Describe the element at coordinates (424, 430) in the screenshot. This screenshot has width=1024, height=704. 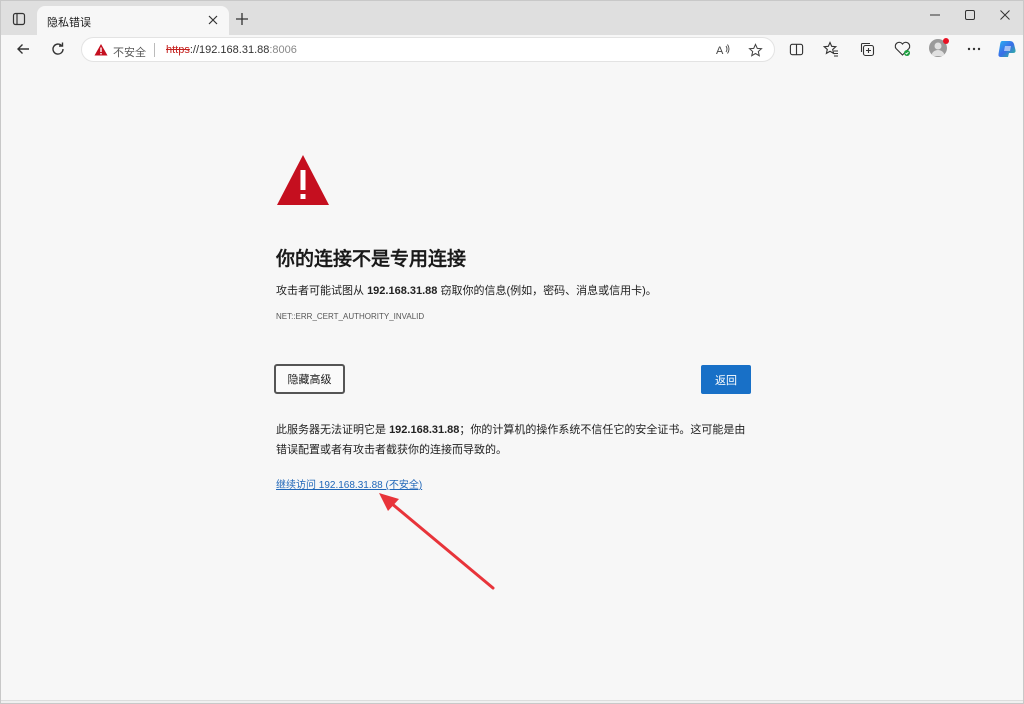
I see `details-host: 192.168.31.88` at that location.